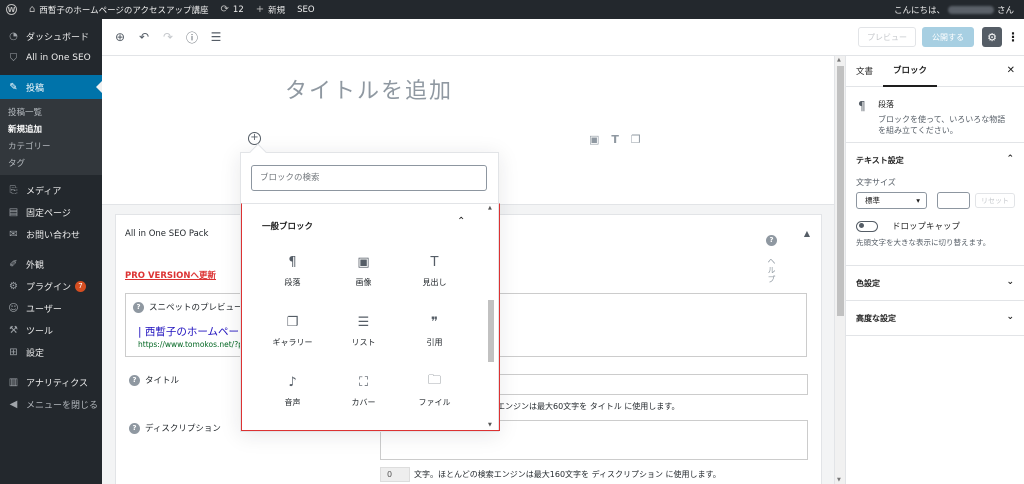 This screenshot has width=1024, height=484. What do you see at coordinates (13, 352) in the screenshot?
I see `settings-icon: ⊞` at bounding box center [13, 352].